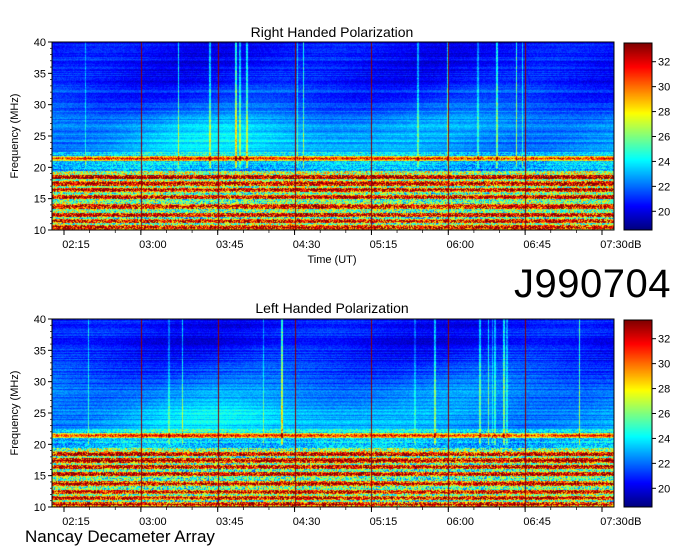 The height and width of the screenshot is (552, 680). Describe the element at coordinates (153, 245) in the screenshot. I see `x-tick-label: 03:00` at that location.